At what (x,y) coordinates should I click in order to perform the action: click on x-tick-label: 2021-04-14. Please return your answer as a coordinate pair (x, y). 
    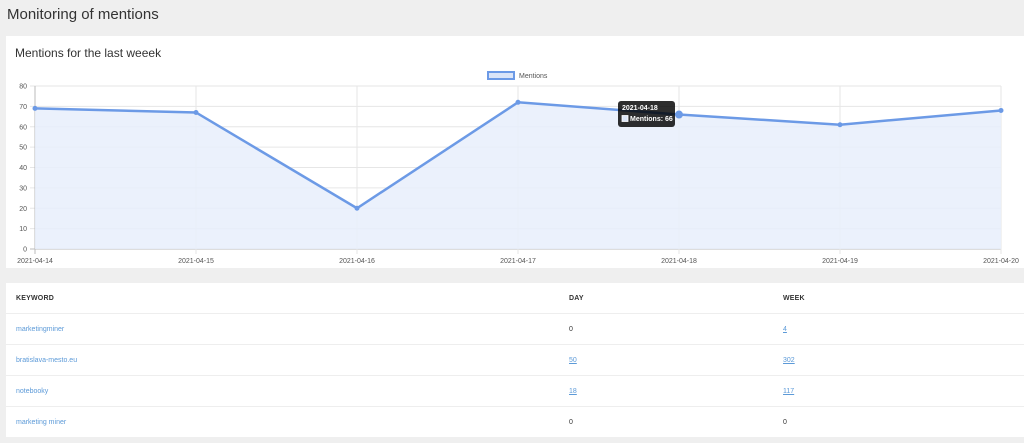
    Looking at the image, I should click on (35, 261).